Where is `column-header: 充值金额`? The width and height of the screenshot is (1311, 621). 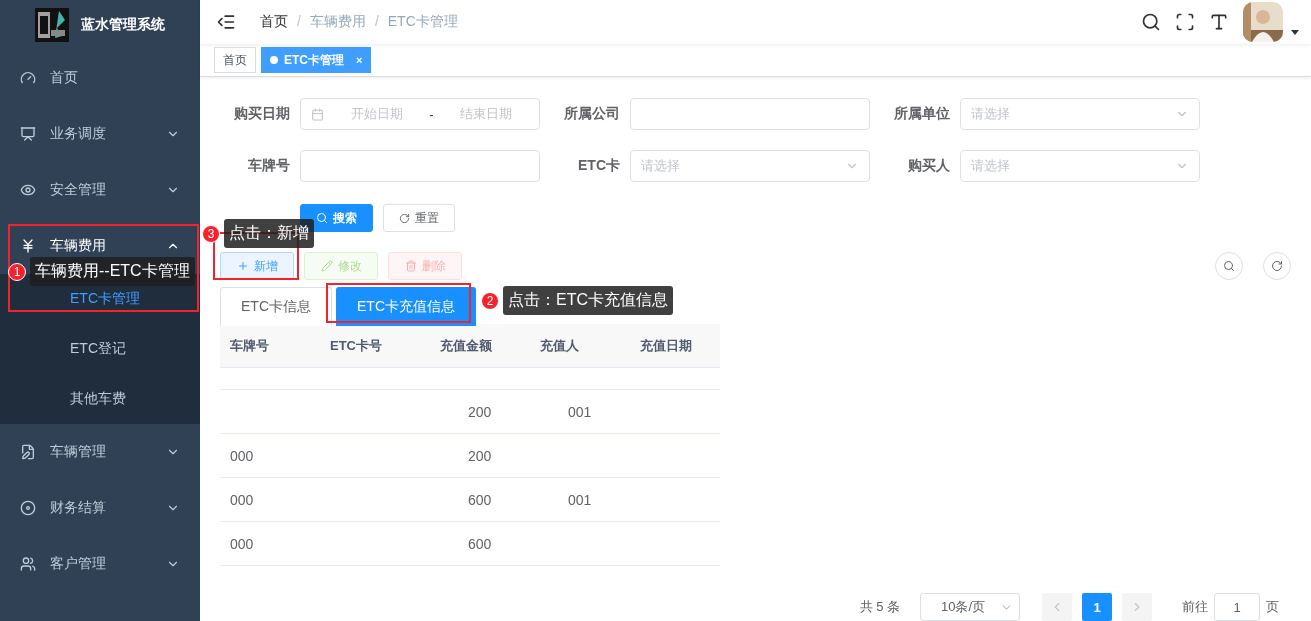
column-header: 充值金额 is located at coordinates (466, 345).